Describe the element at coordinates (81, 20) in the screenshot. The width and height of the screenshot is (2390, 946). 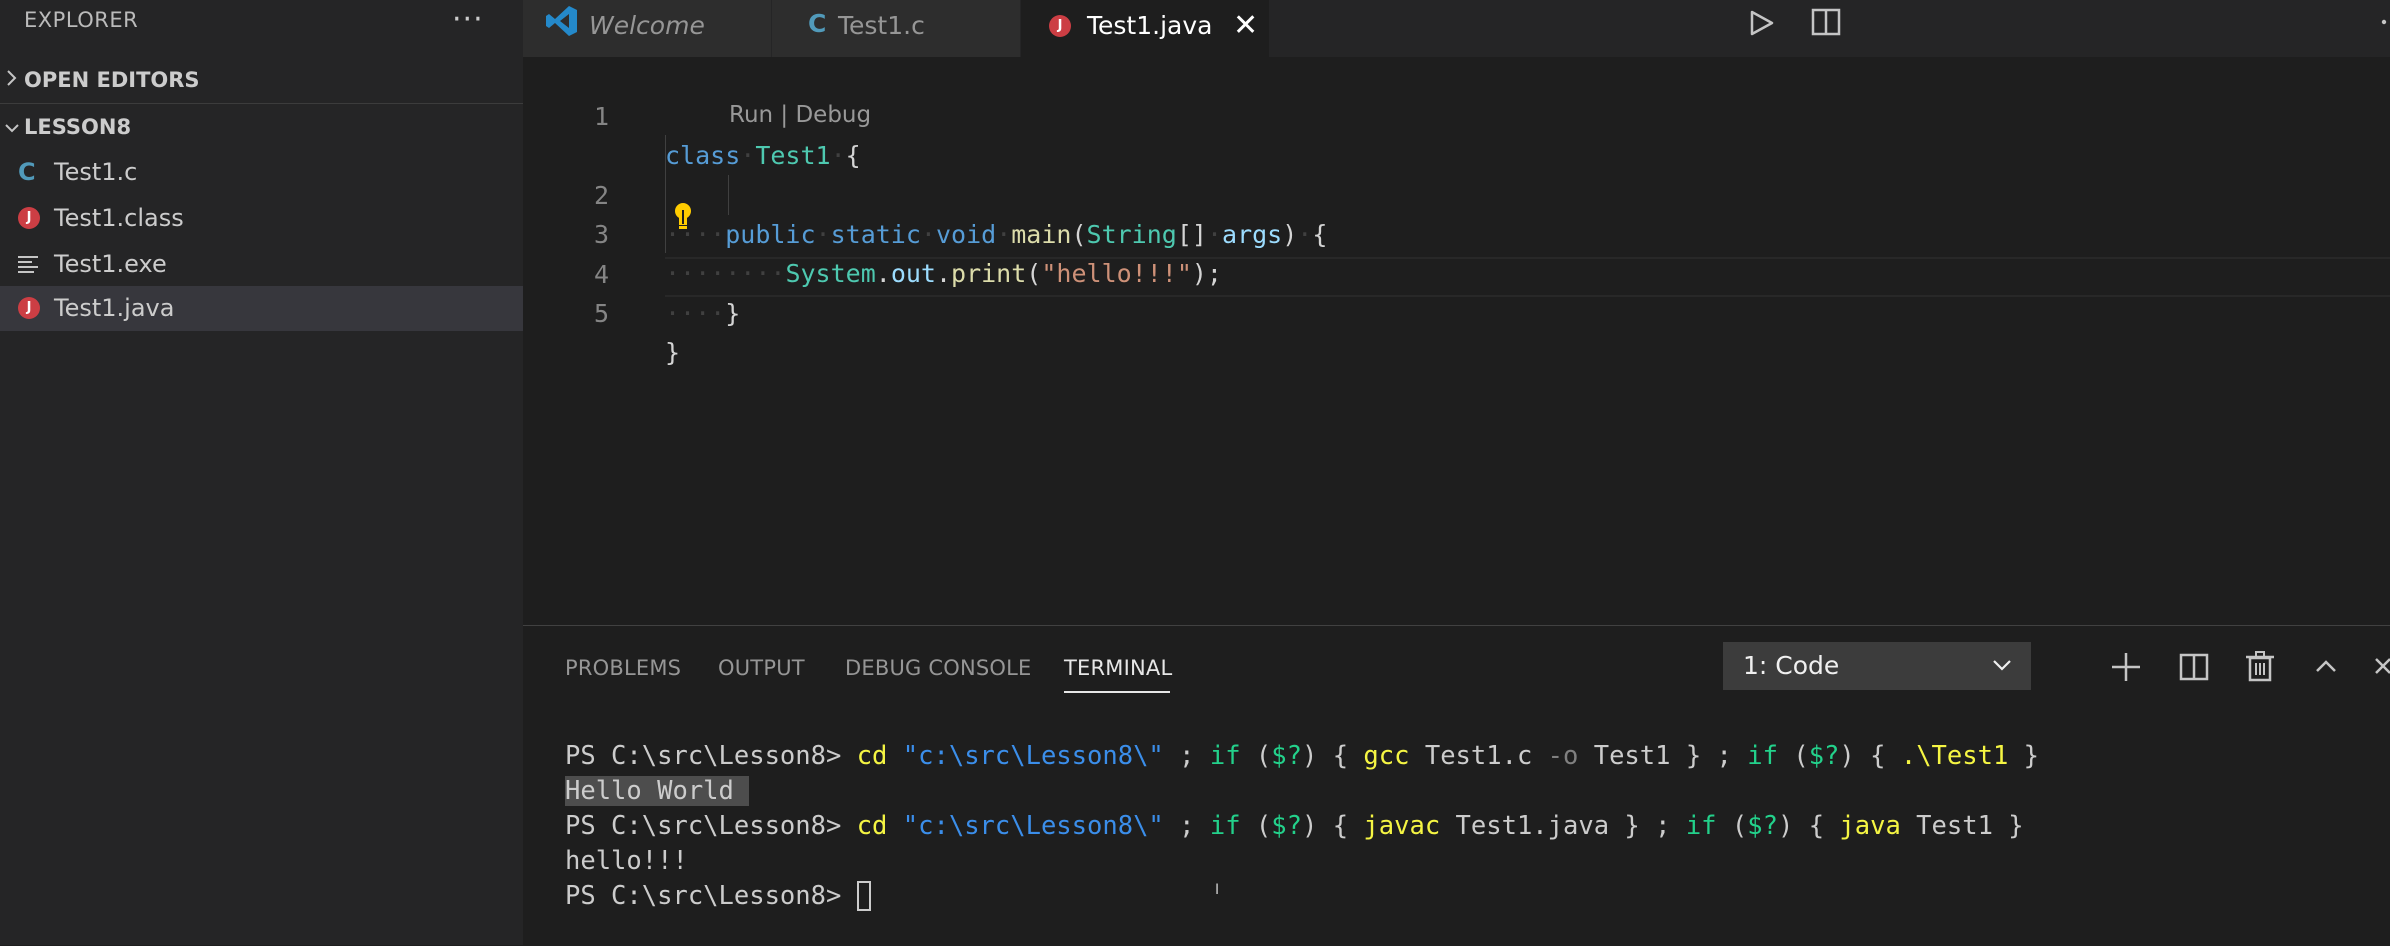
I see `explorer-title: EXPLORER` at that location.